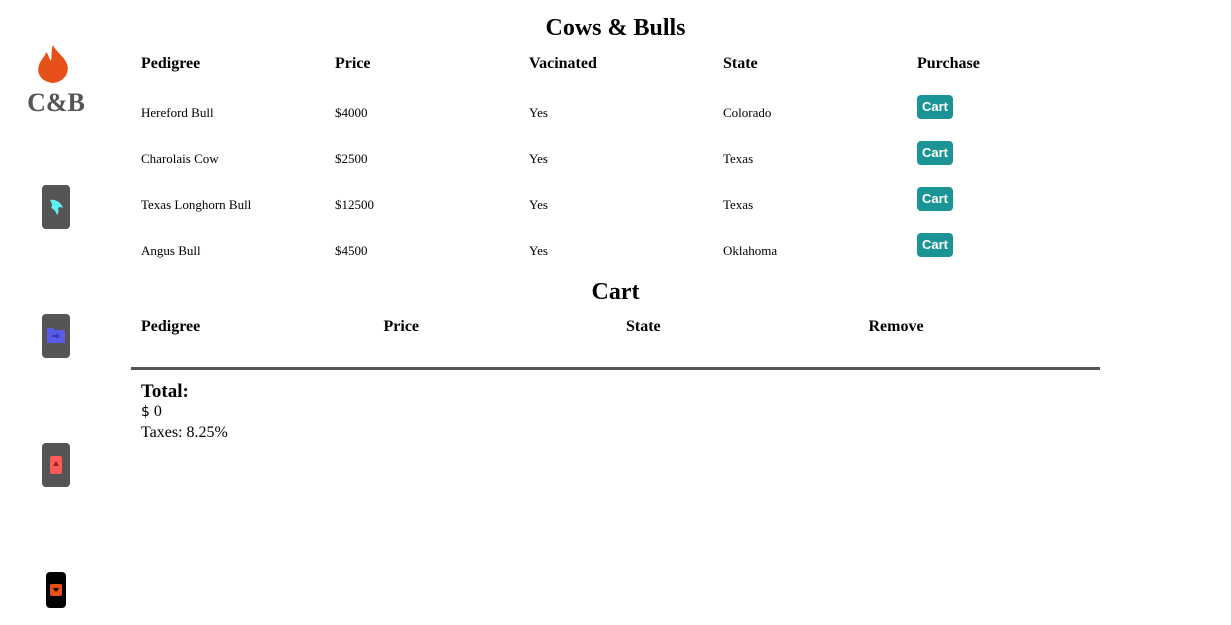 This screenshot has height=625, width=1231. What do you see at coordinates (151, 412) in the screenshot?
I see `total-value: $0` at bounding box center [151, 412].